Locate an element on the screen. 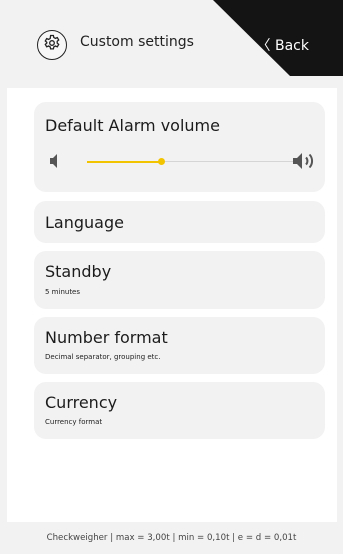 This screenshot has width=343, height=554. currency-title: Currency is located at coordinates (81, 402).